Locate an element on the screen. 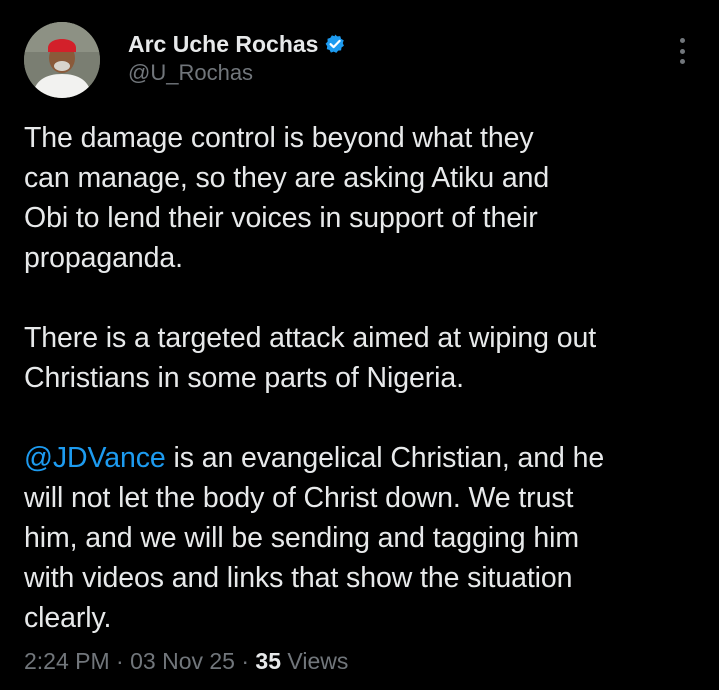 The height and width of the screenshot is (690, 719). more-options-icon is located at coordinates (682, 51).